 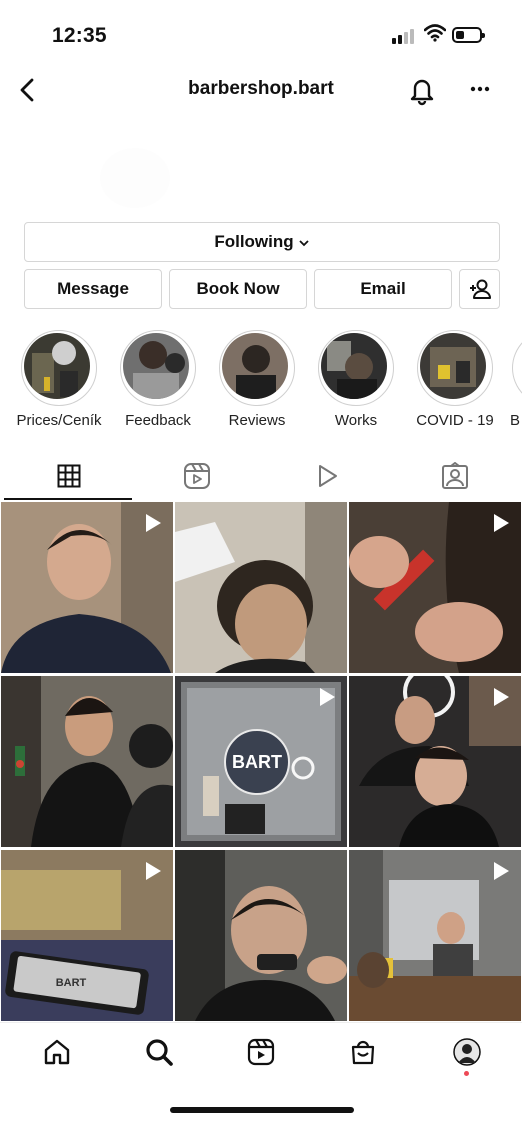 I want to click on profile-tabs, so click(x=261, y=476).